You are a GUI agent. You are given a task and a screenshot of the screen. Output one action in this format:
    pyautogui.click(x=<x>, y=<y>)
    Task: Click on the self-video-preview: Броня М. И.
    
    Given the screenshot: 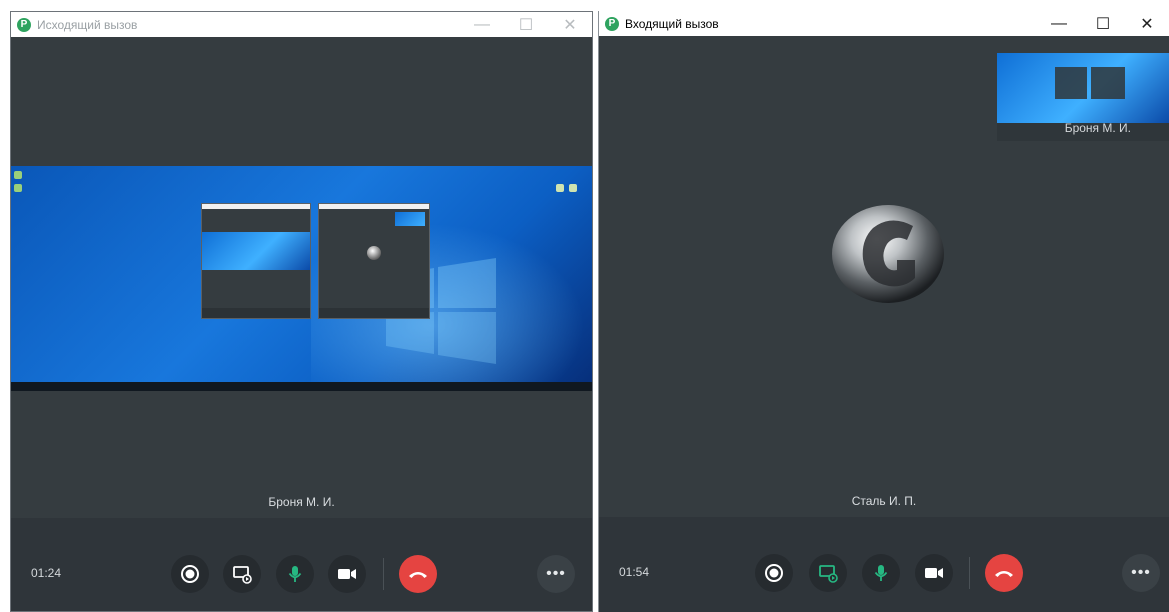 What is the action you would take?
    pyautogui.click(x=1083, y=97)
    